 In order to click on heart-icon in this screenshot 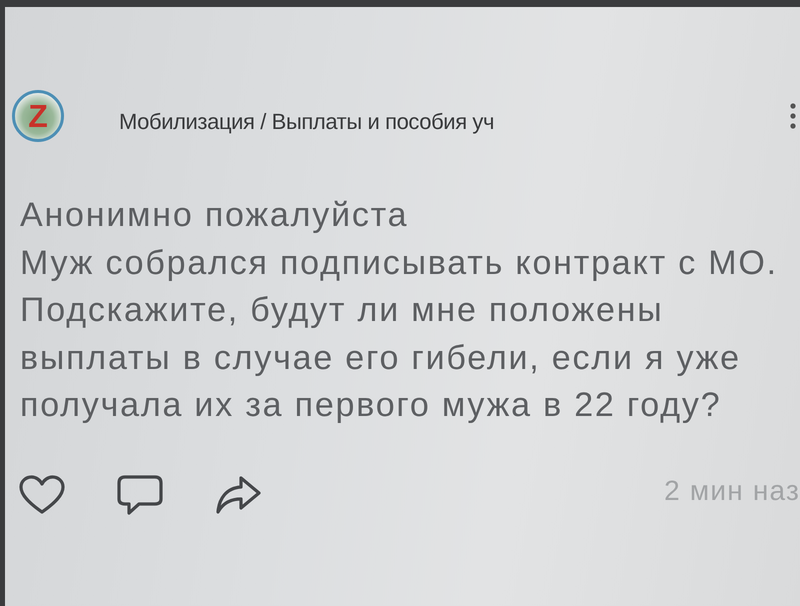, I will do `click(42, 494)`.